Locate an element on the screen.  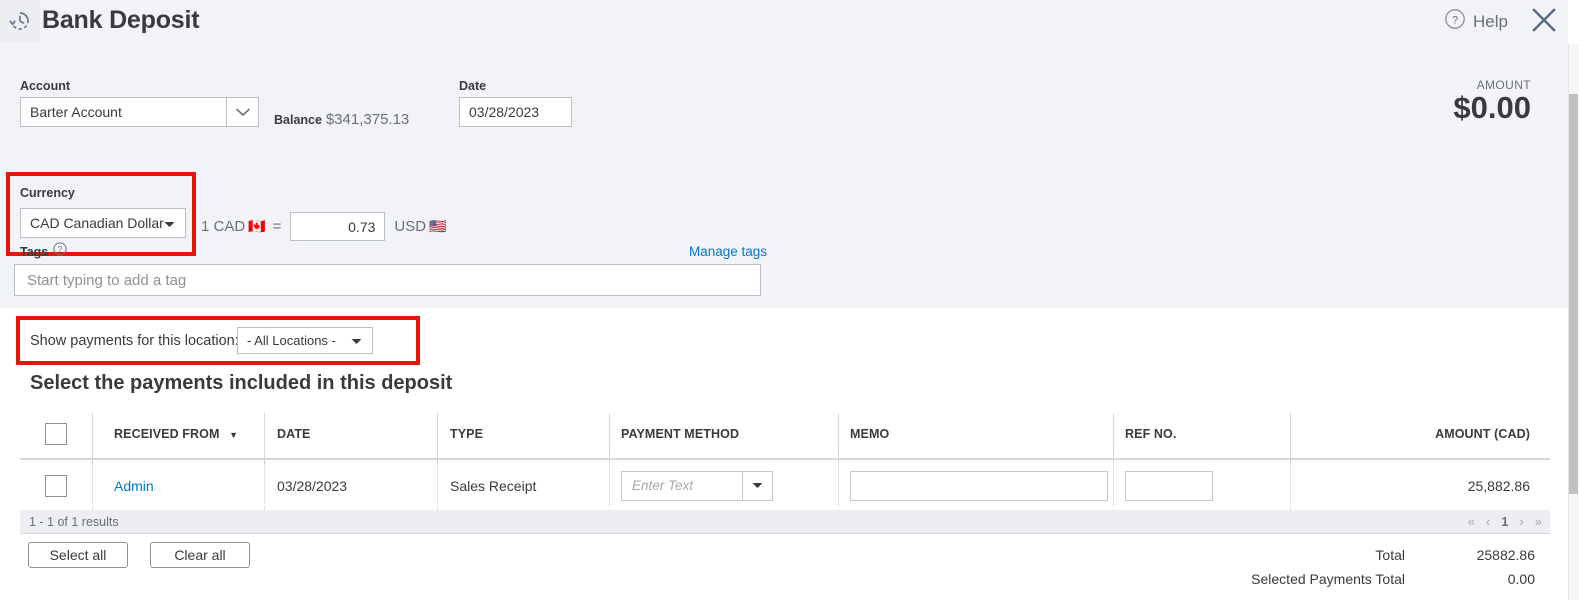
cell-type: Sales Receipt is located at coordinates (523, 485).